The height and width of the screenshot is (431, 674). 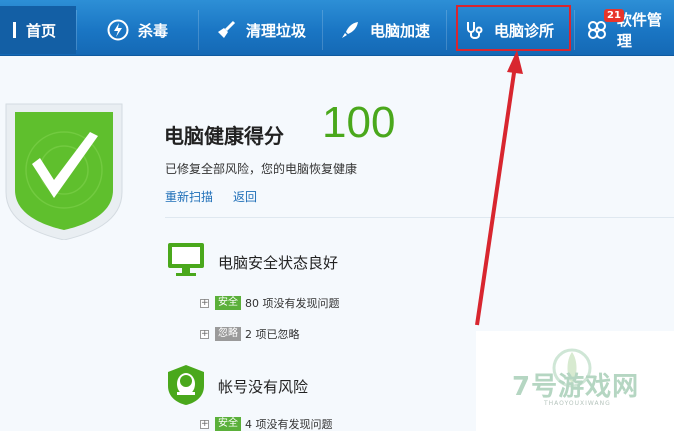 What do you see at coordinates (499, 188) in the screenshot?
I see `red-arrow-annotation` at bounding box center [499, 188].